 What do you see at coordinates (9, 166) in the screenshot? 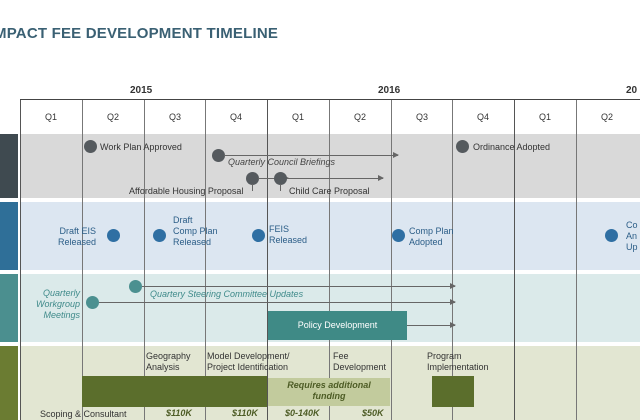
I see `tab-council` at bounding box center [9, 166].